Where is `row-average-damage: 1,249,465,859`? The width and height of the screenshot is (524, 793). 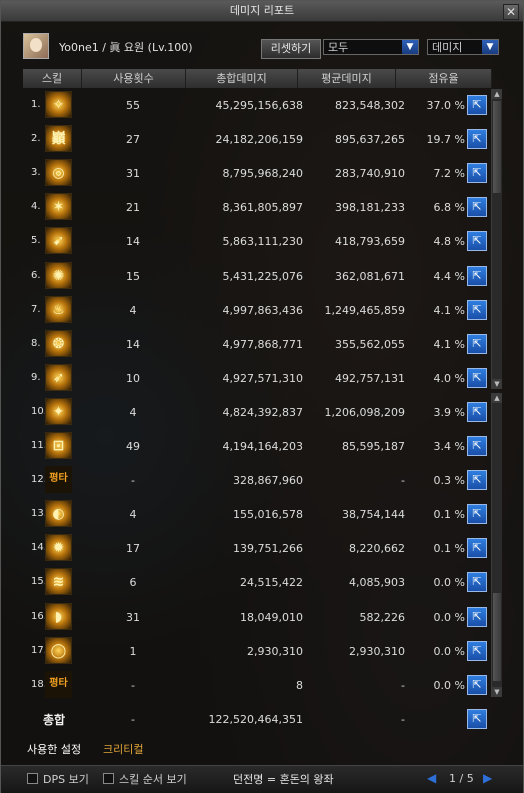
row-average-damage: 1,249,465,859 is located at coordinates (364, 310).